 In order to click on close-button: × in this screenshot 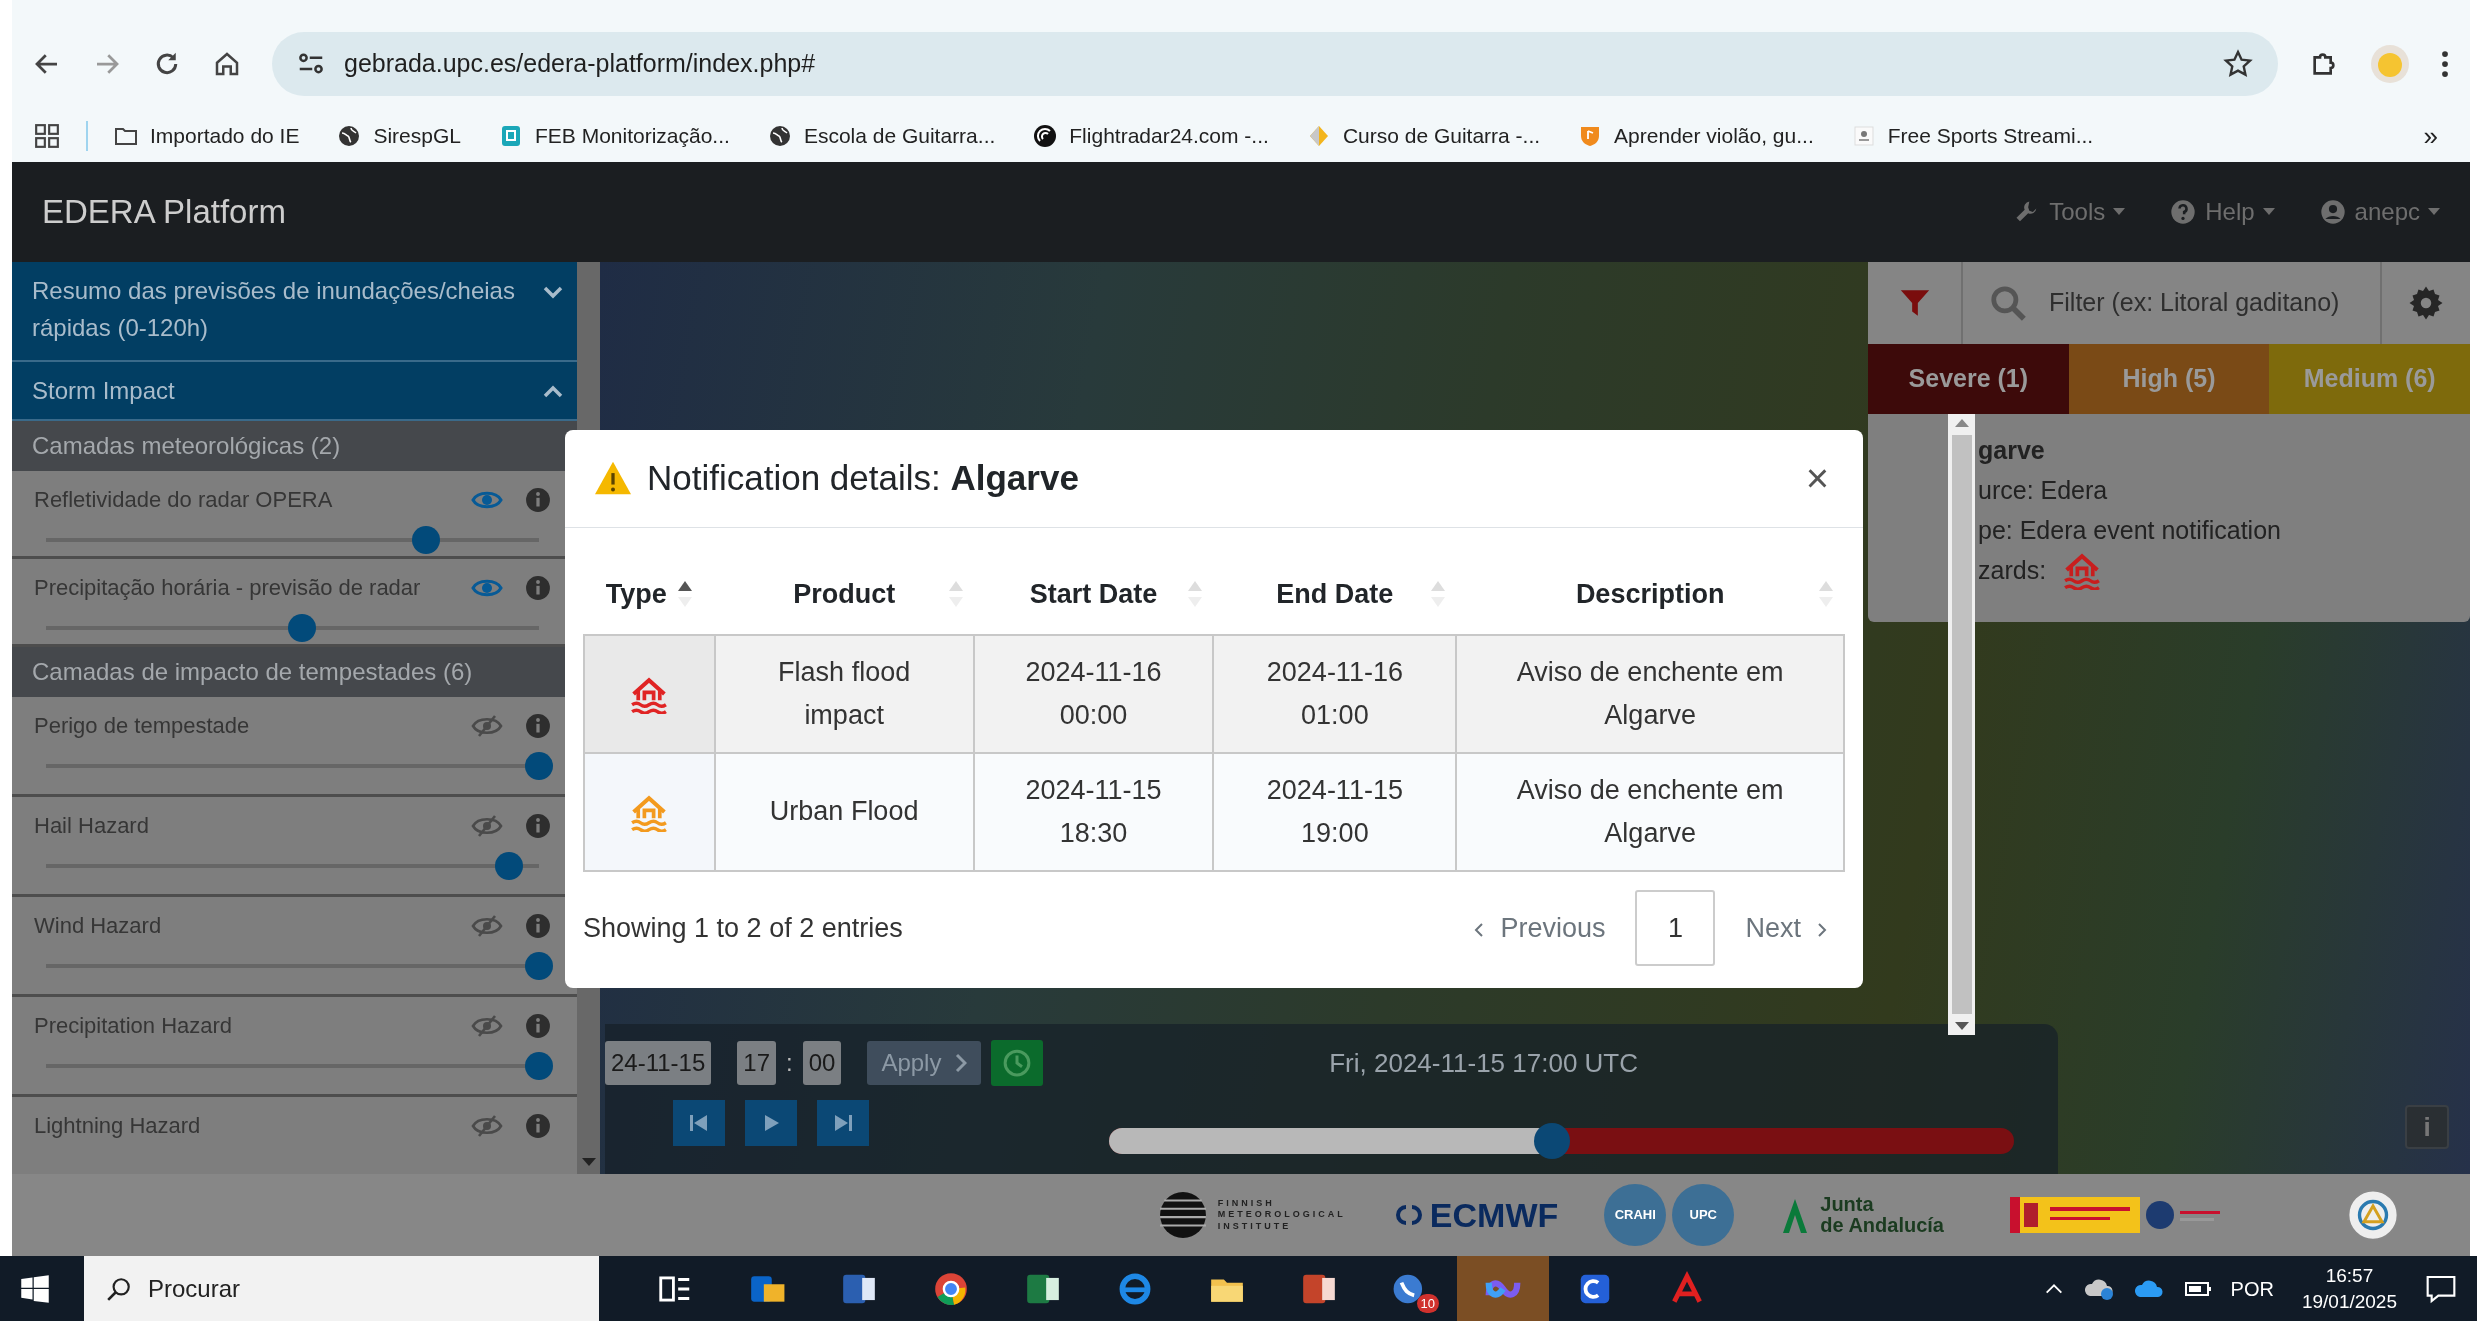, I will do `click(1817, 478)`.